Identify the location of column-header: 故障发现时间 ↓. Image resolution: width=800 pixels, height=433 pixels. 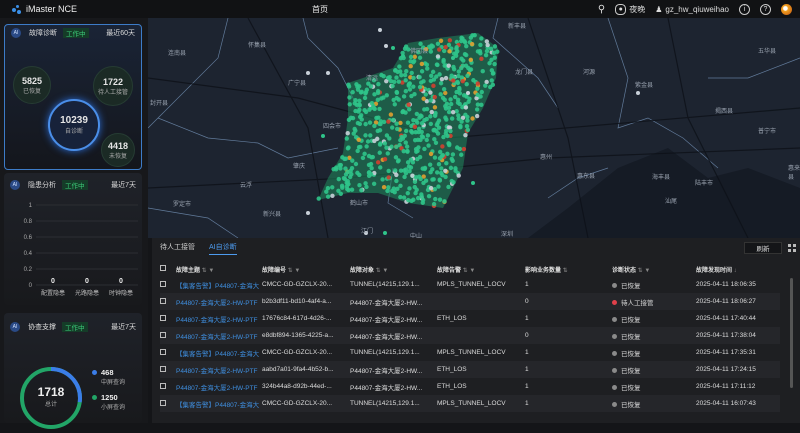
(738, 269).